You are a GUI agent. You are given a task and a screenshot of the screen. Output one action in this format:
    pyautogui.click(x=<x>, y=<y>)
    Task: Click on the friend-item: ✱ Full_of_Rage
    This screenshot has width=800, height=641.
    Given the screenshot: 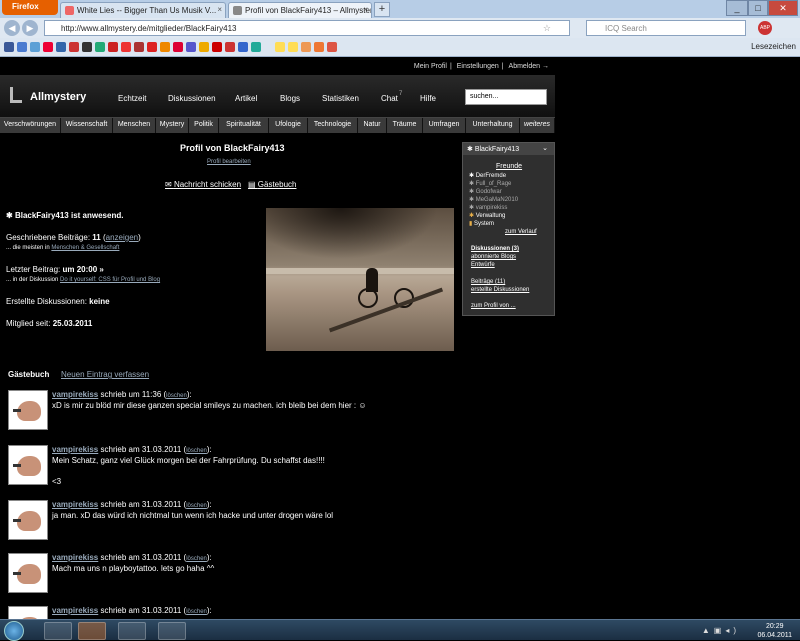 What is the action you would take?
    pyautogui.click(x=490, y=183)
    